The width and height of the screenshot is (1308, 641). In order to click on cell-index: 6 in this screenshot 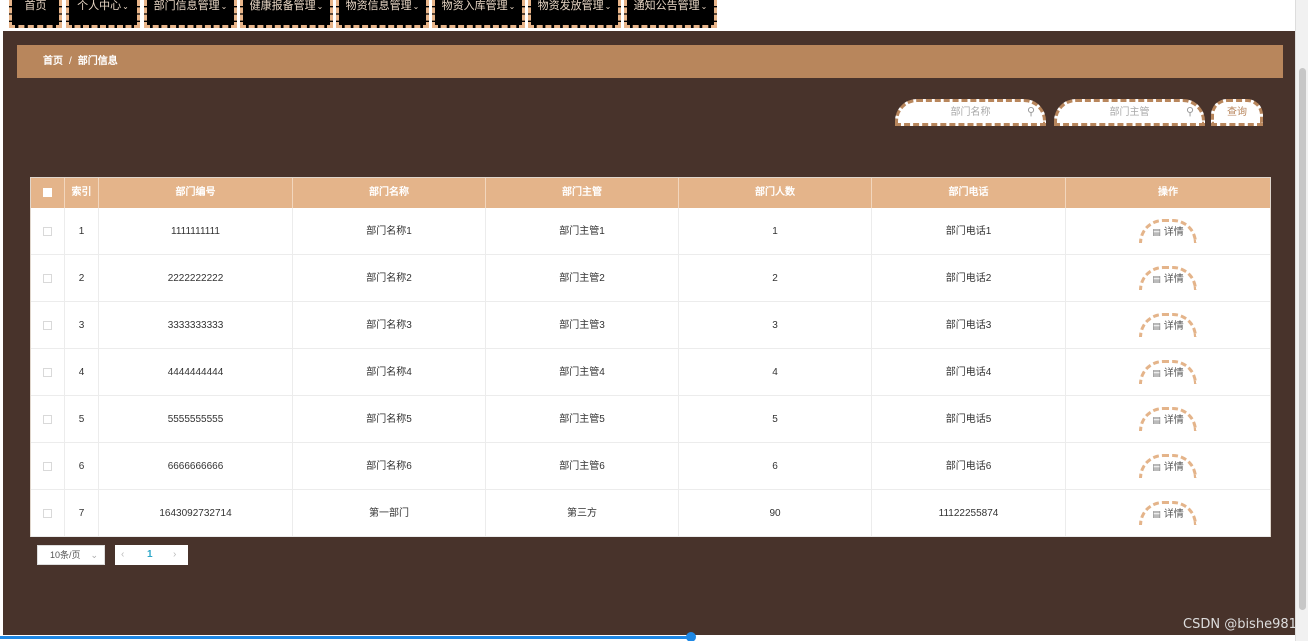, I will do `click(82, 466)`.